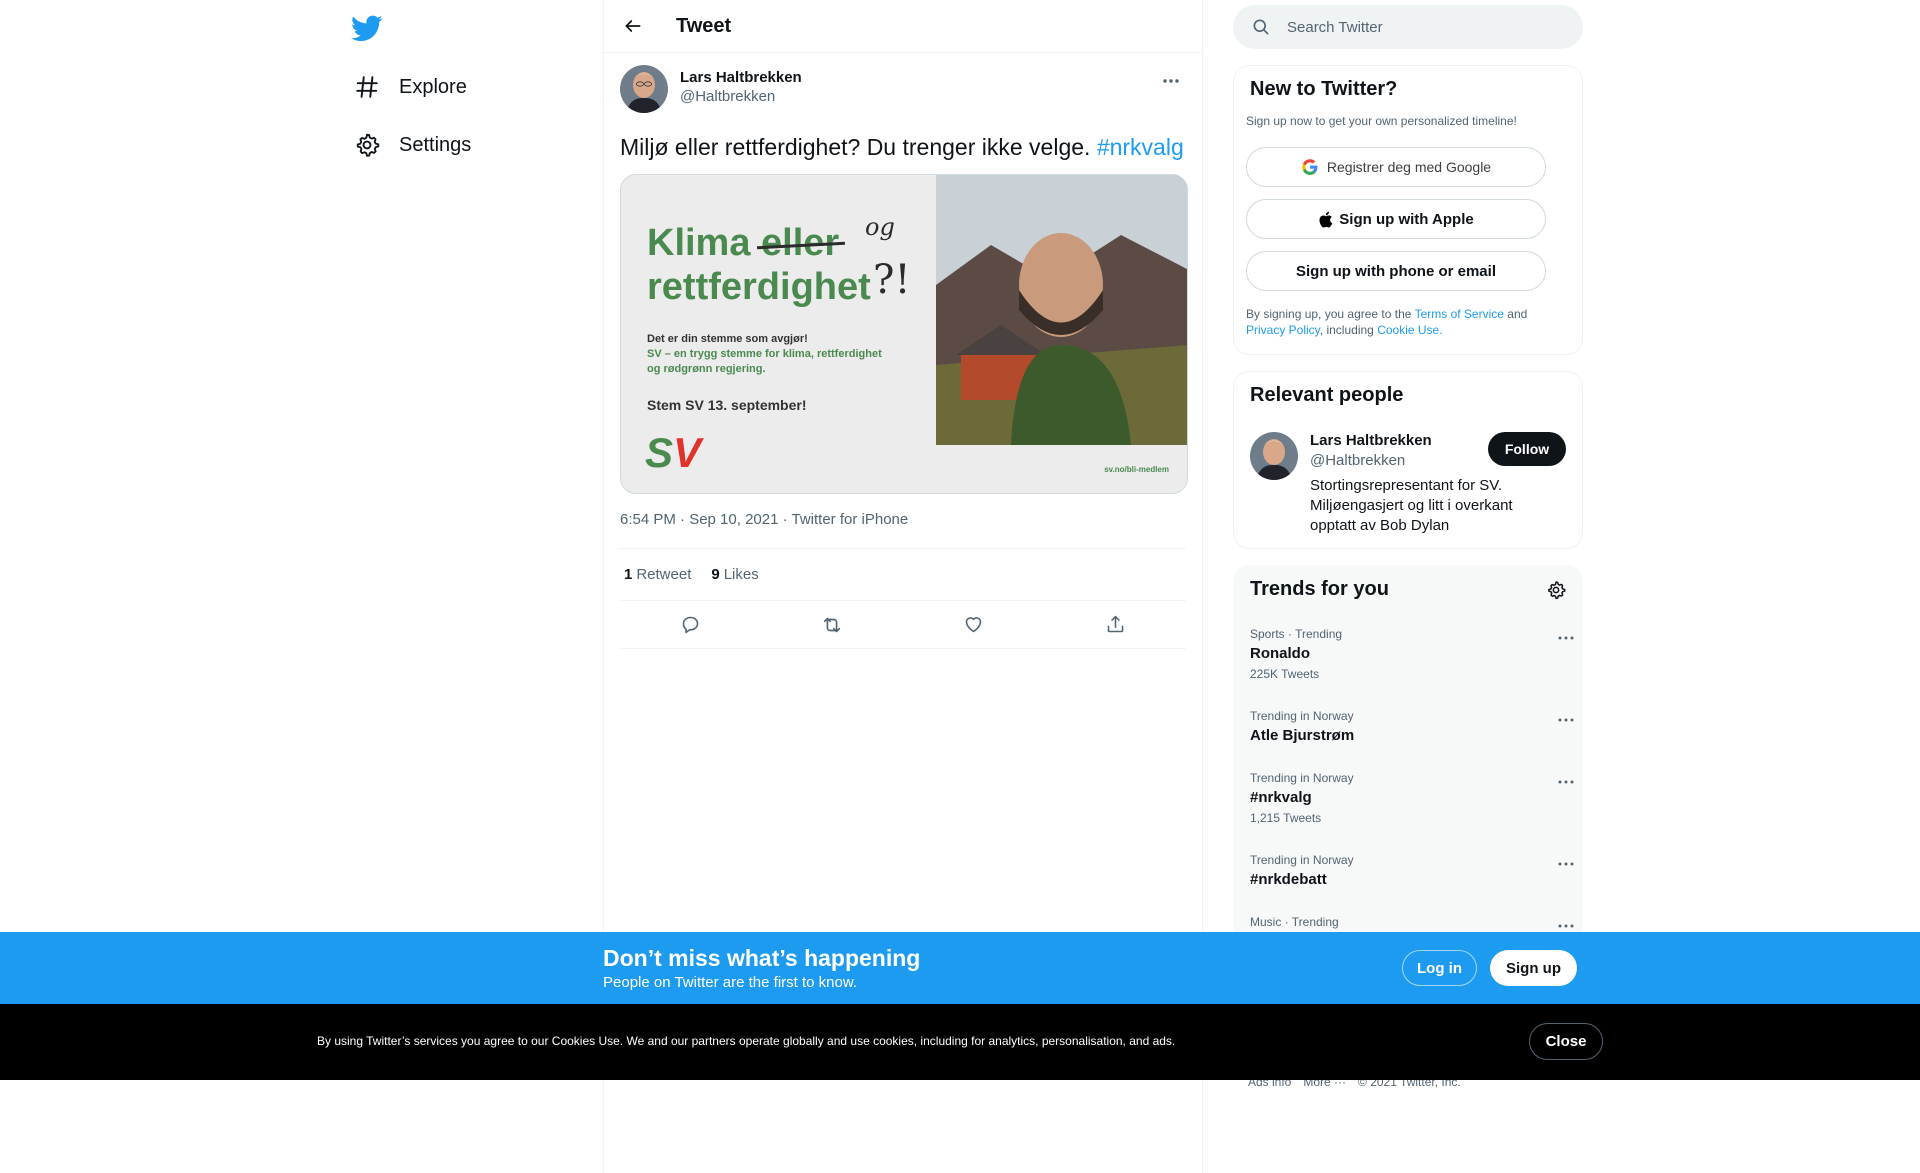 Image resolution: width=1920 pixels, height=1173 pixels. What do you see at coordinates (412, 145) in the screenshot?
I see `nav-settings: Settings` at bounding box center [412, 145].